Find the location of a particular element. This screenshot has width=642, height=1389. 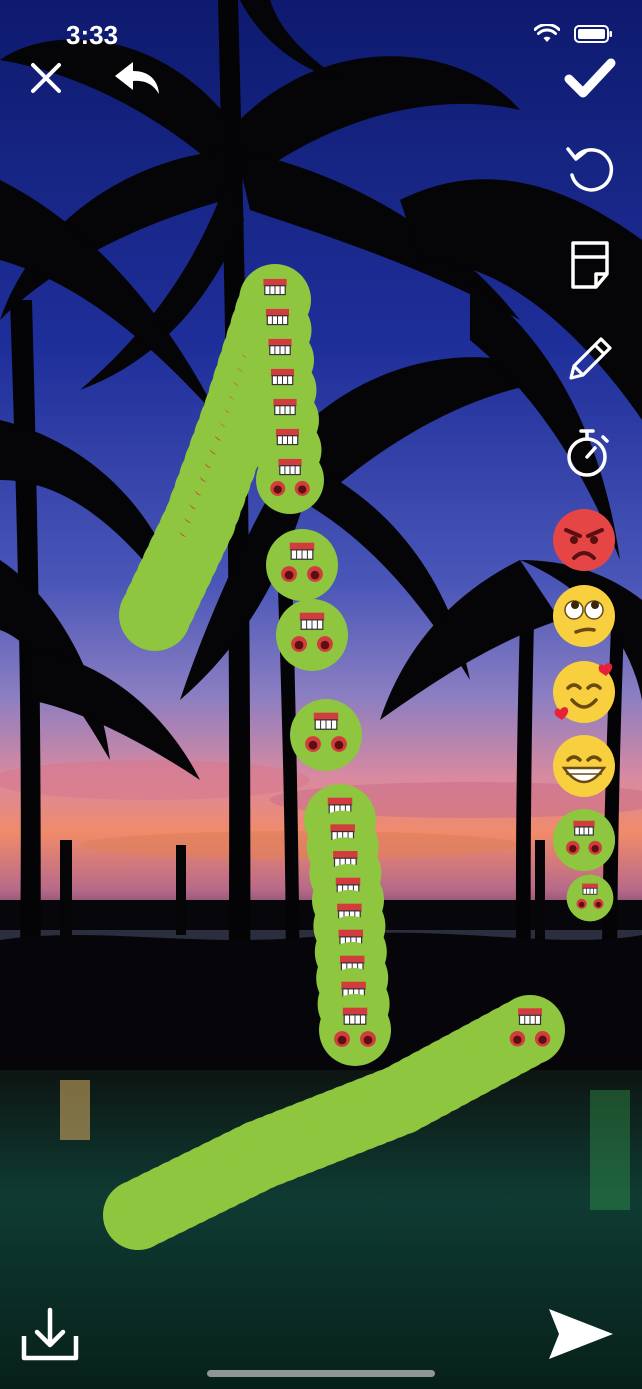

emoji-smiling-face-with-hearts-button is located at coordinates (584, 692).